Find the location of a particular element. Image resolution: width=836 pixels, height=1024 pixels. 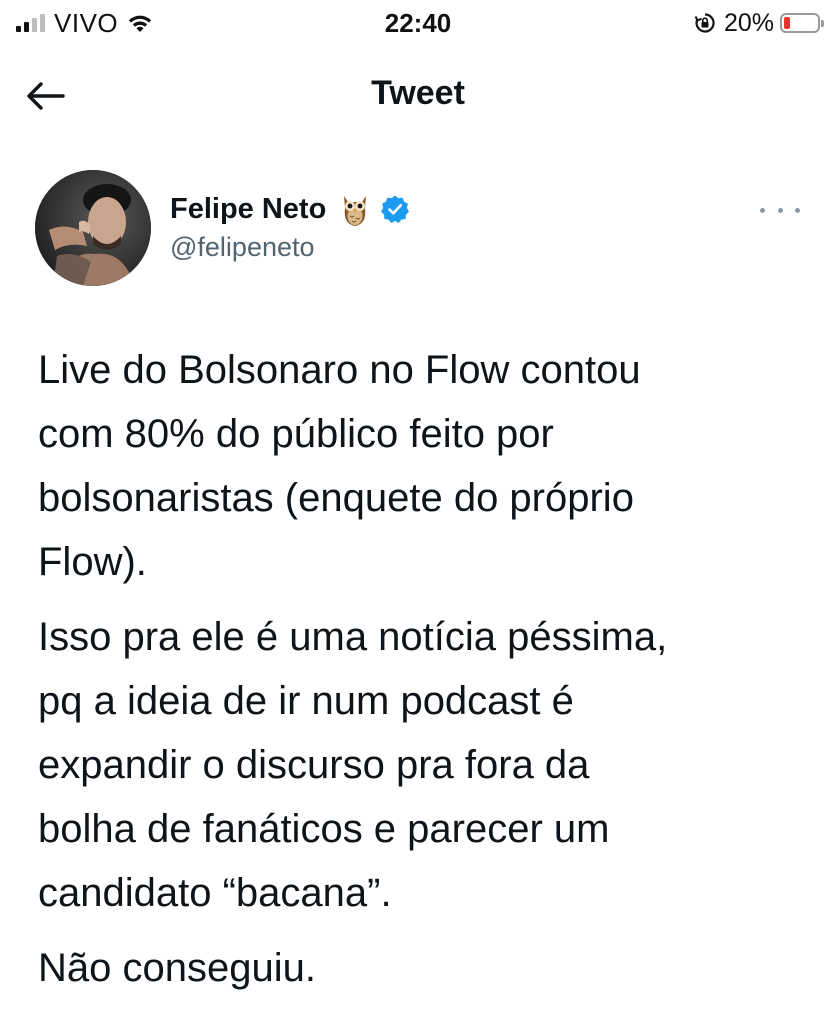

author-name-row: Felipe Neto is located at coordinates (290, 209).